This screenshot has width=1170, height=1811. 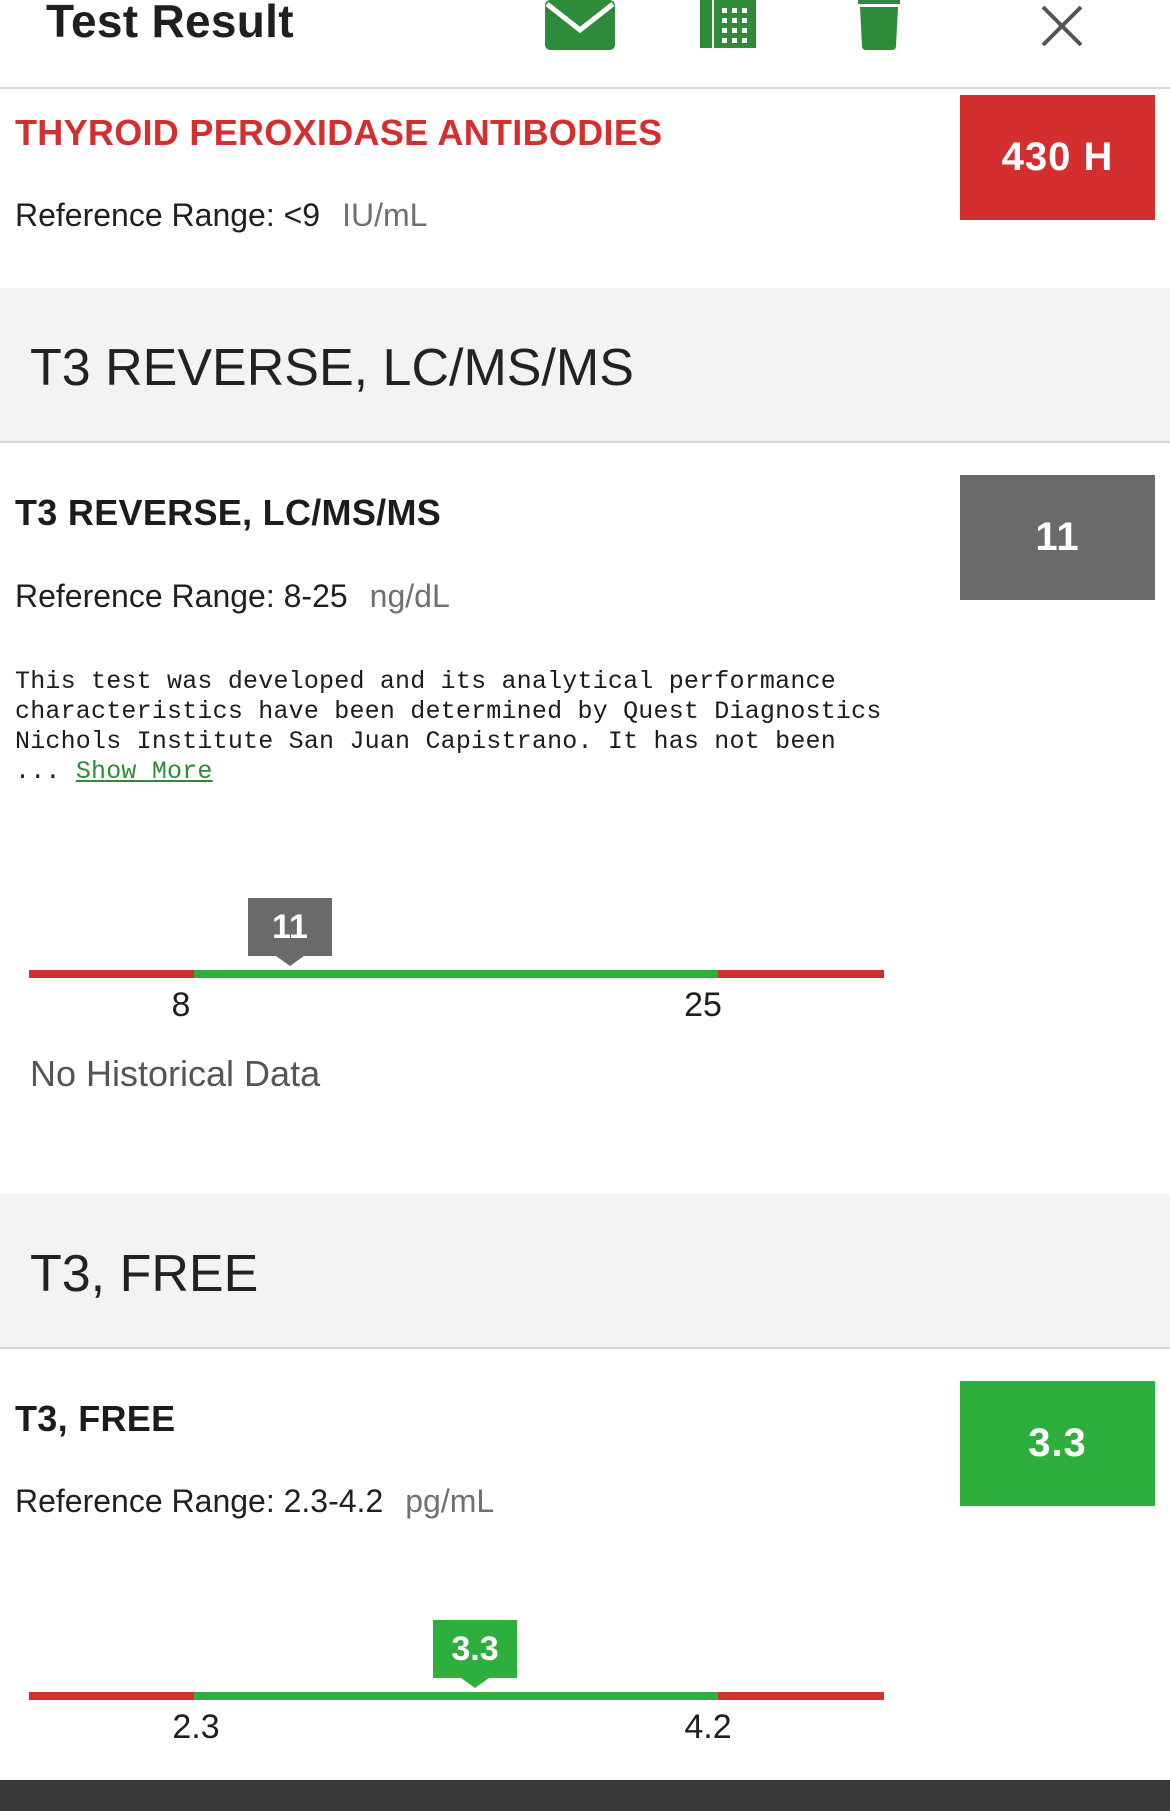 What do you see at coordinates (708, 1727) in the screenshot?
I see `range-high-label: 4.2` at bounding box center [708, 1727].